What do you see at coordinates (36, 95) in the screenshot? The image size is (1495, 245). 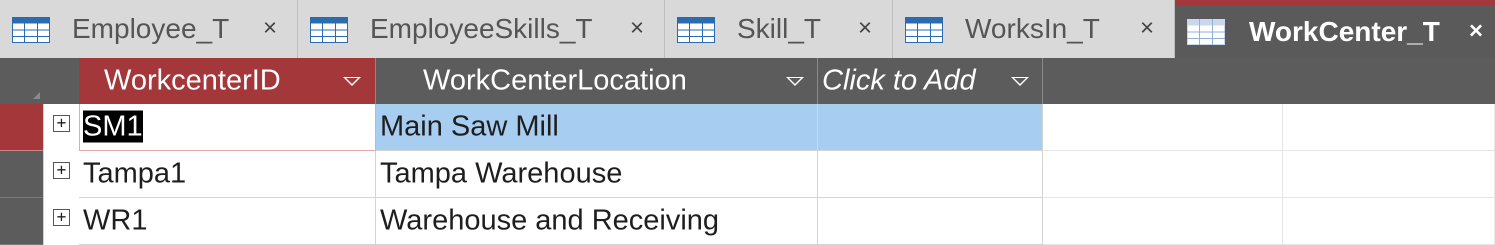 I see `select-all-triangle-icon` at bounding box center [36, 95].